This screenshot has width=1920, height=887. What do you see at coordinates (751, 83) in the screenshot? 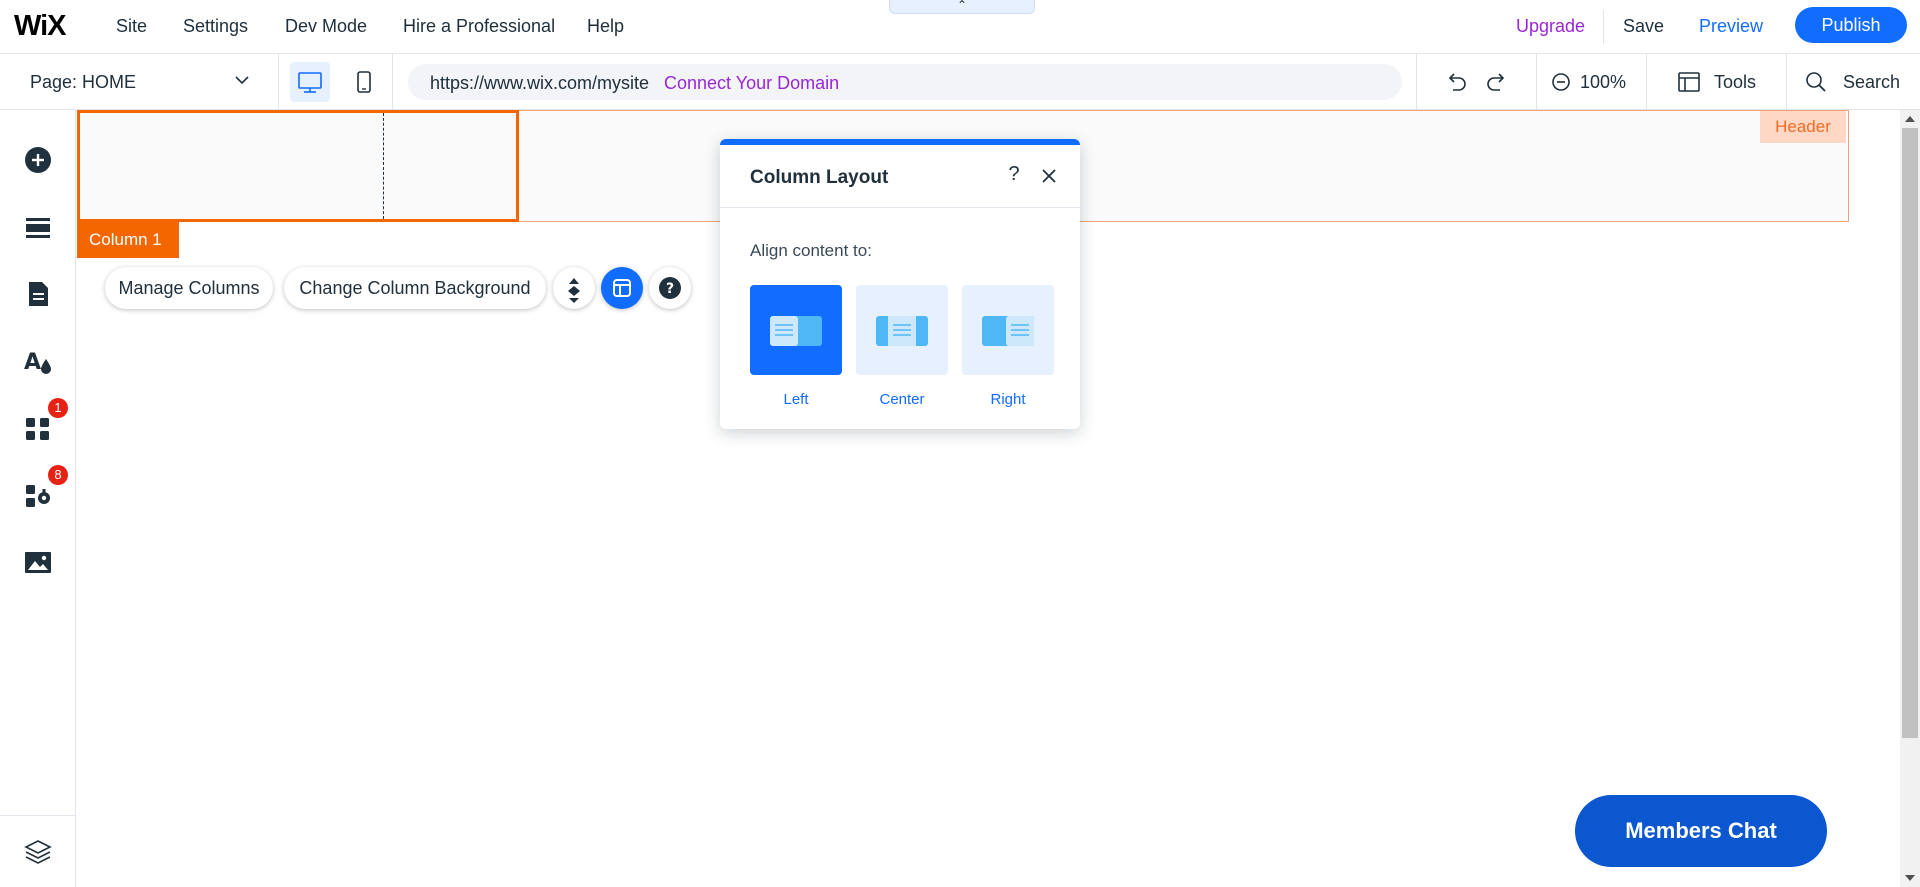
I see `connect-domain-link: Connect Your Domain` at bounding box center [751, 83].